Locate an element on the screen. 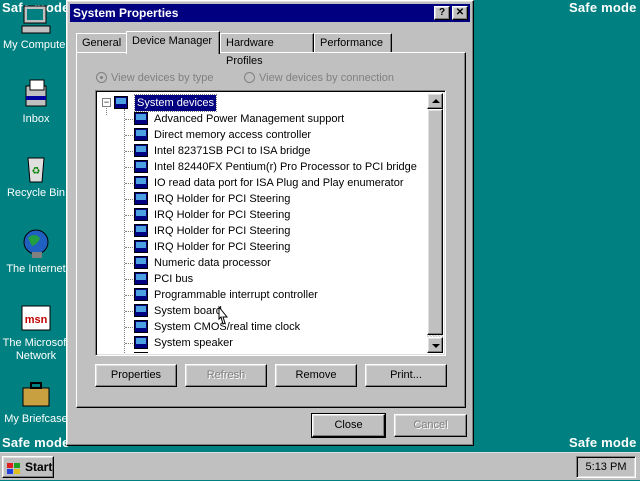  tree-node-device: System speaker is located at coordinates (262, 343).